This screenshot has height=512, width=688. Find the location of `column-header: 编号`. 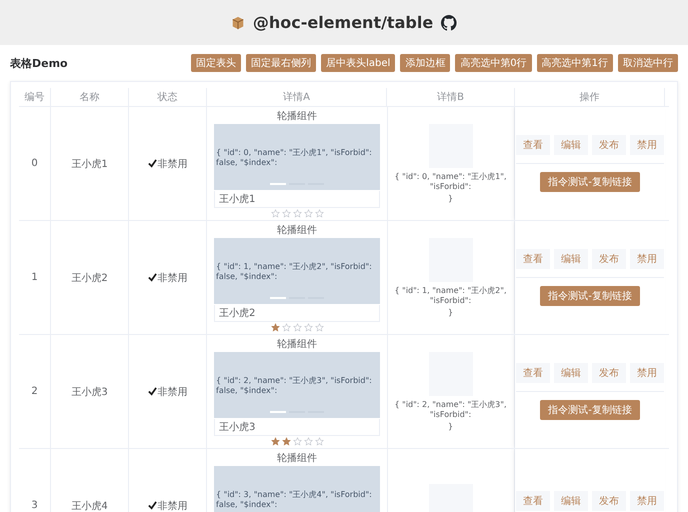

column-header: 编号 is located at coordinates (35, 97).